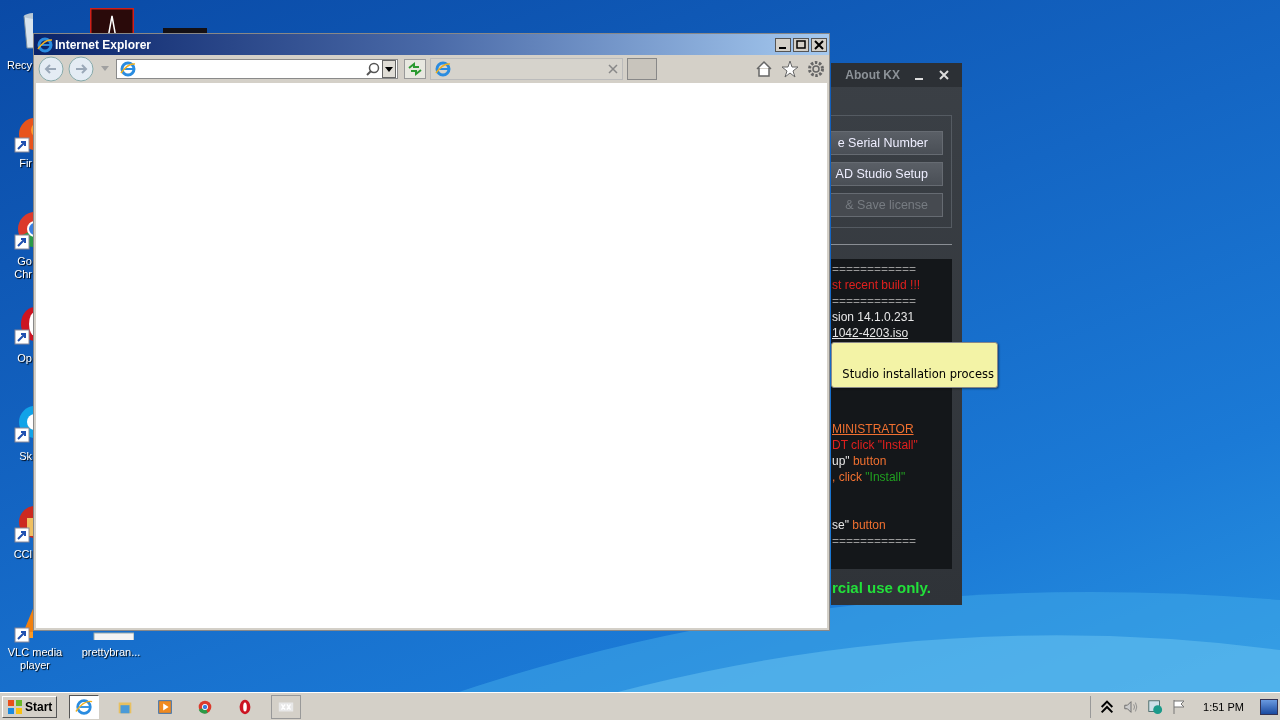 This screenshot has height=720, width=1280. Describe the element at coordinates (16, 268) in the screenshot. I see `icon-label: Go Chr` at that location.